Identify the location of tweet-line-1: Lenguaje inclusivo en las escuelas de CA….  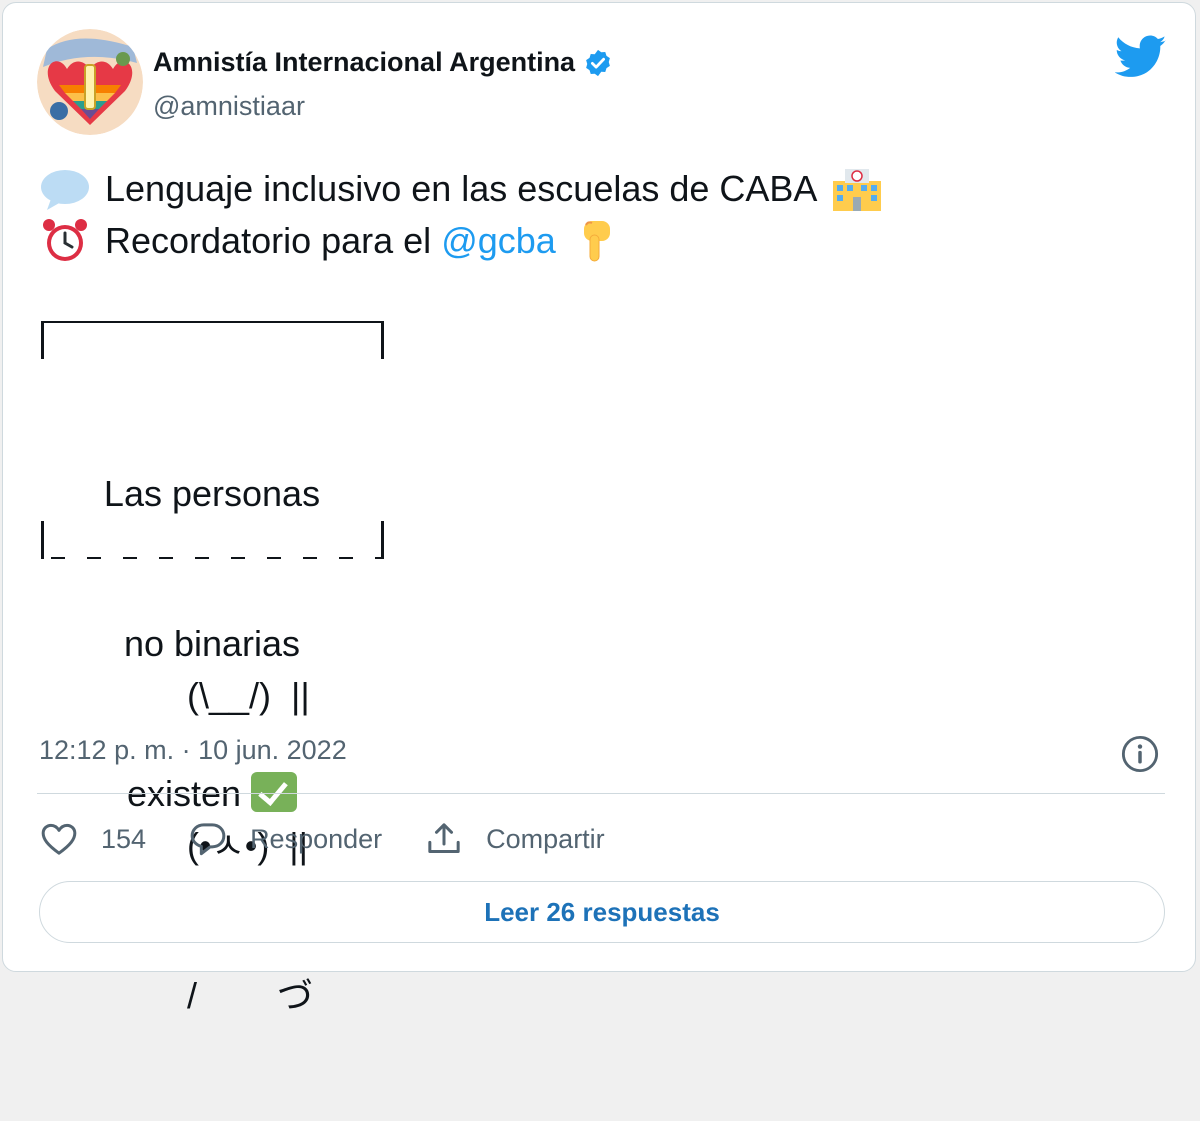
(461, 189).